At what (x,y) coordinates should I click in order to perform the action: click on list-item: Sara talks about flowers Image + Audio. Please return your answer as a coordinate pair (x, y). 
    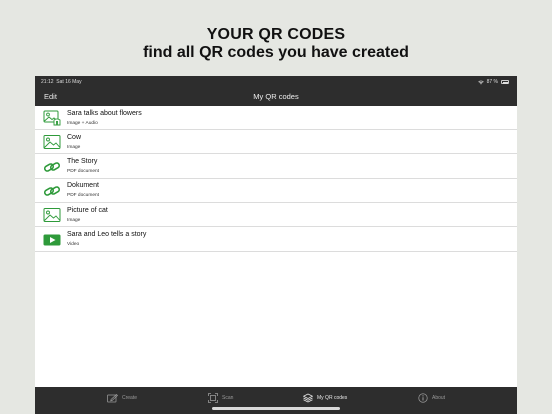
    Looking at the image, I should click on (276, 118).